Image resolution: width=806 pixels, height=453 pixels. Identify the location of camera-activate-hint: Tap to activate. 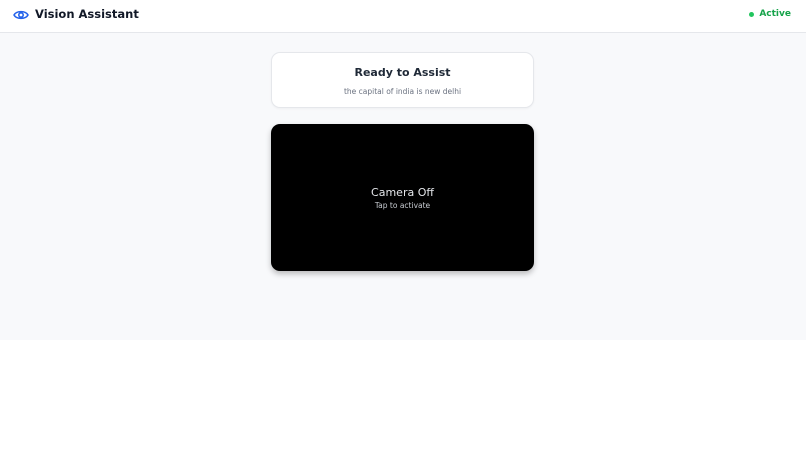
(402, 205).